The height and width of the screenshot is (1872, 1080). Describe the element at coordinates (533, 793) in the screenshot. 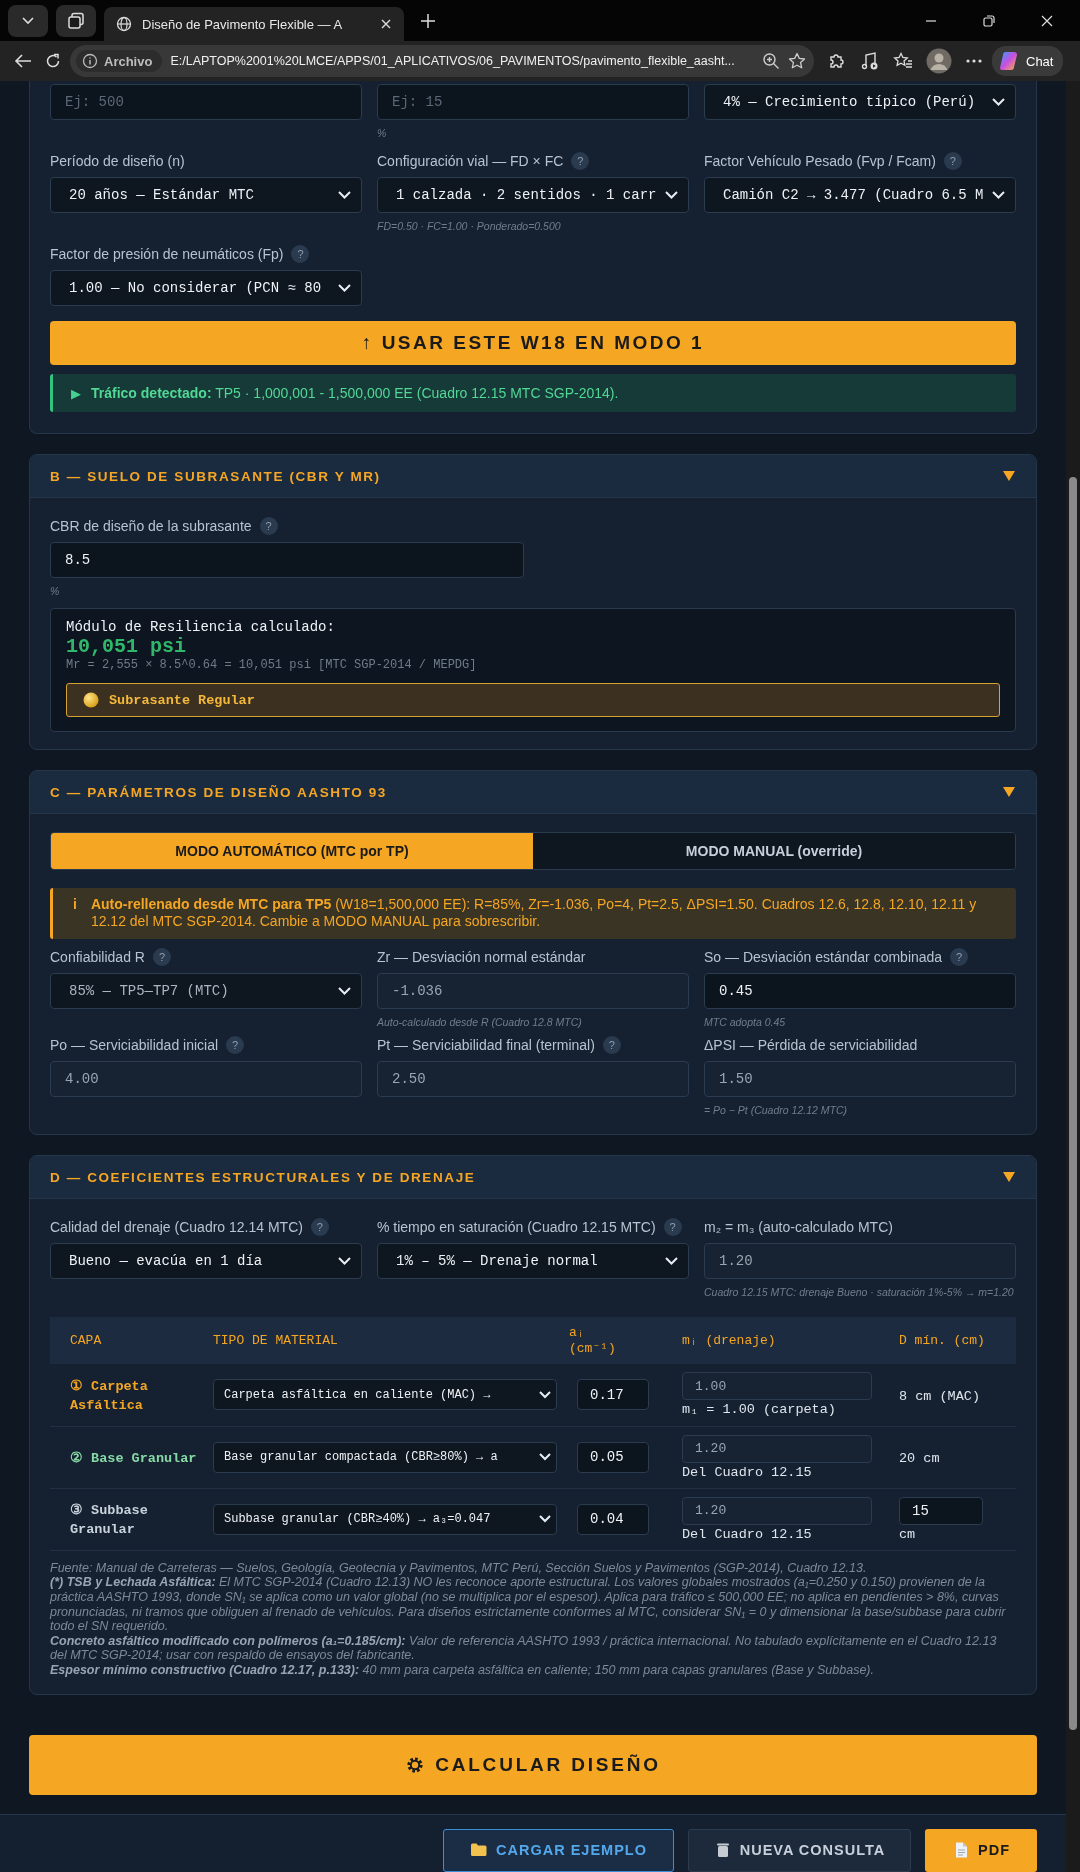

I see `section-header: C — PARÁMETROS DE DISEÑO AASHTO 93` at that location.